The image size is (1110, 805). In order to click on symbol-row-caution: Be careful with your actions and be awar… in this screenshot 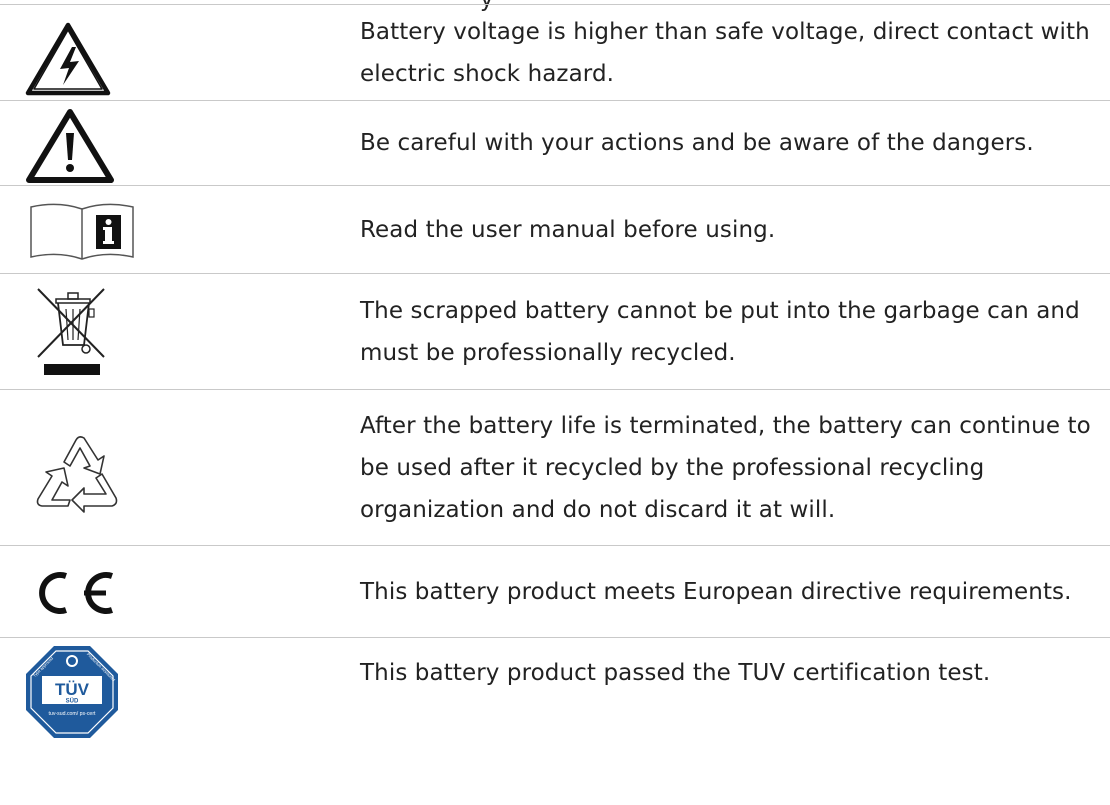, I will do `click(555, 143)`.